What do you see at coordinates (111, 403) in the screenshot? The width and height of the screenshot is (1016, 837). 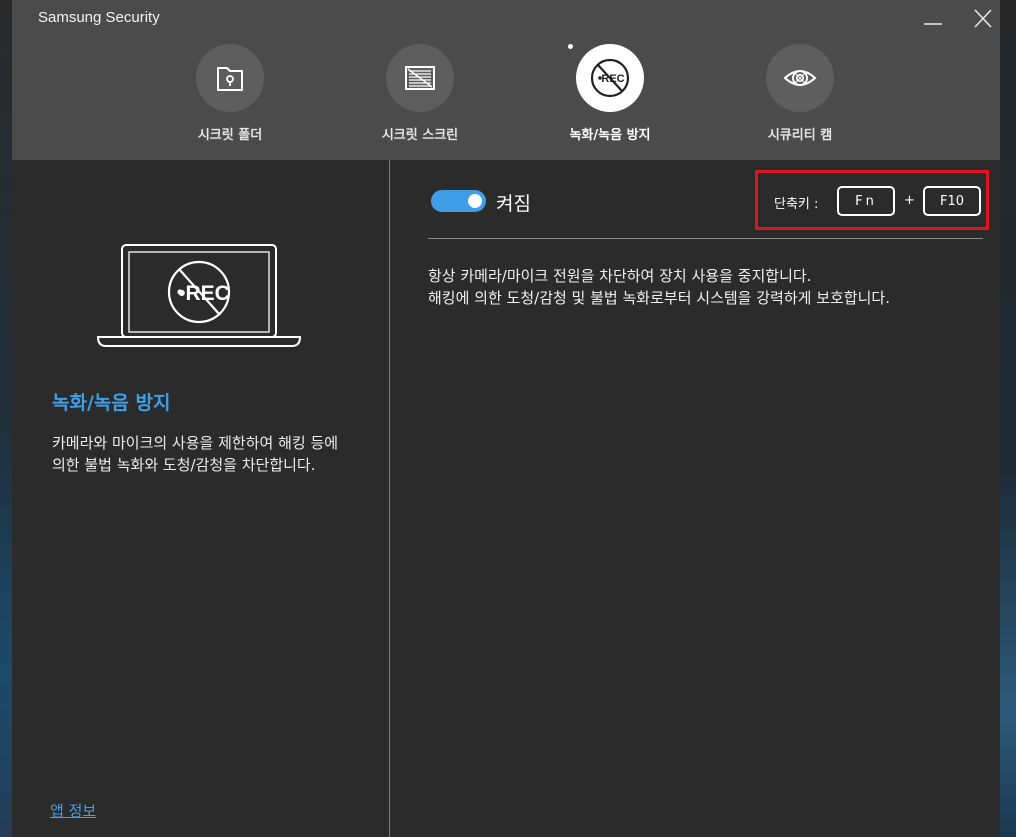 I see `feature-title: 녹화/녹음 방지` at bounding box center [111, 403].